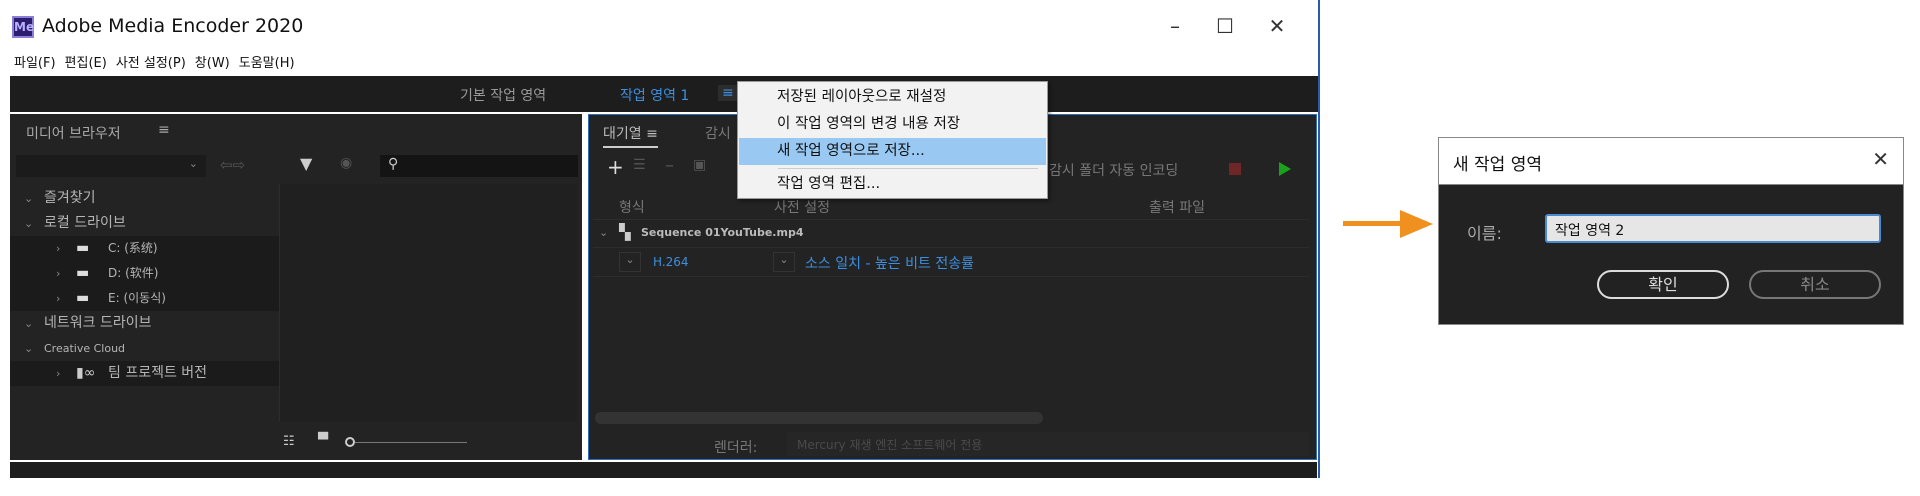 The height and width of the screenshot is (496, 1920). I want to click on name-input: 작업 영역 2, so click(1713, 228).